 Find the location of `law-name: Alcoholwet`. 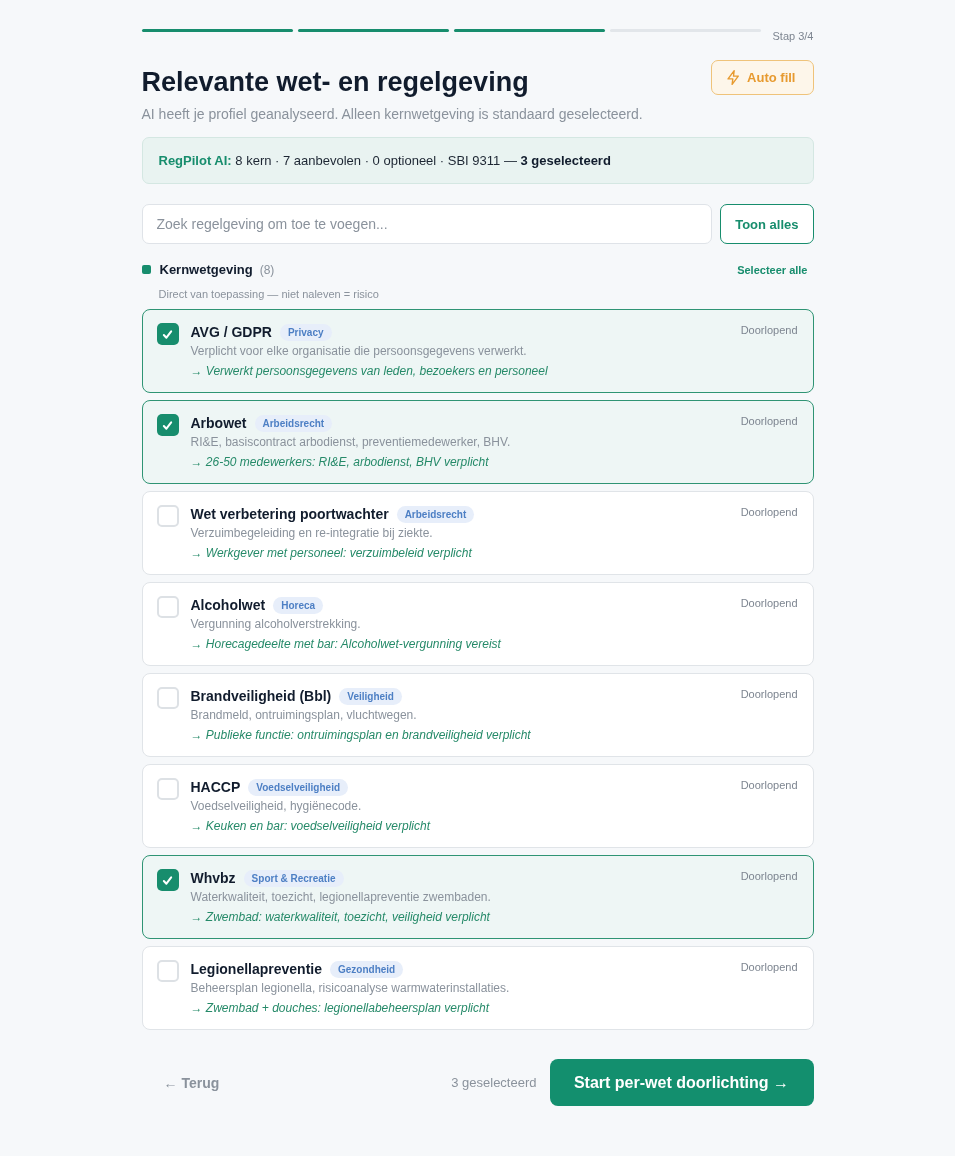

law-name: Alcoholwet is located at coordinates (228, 605).